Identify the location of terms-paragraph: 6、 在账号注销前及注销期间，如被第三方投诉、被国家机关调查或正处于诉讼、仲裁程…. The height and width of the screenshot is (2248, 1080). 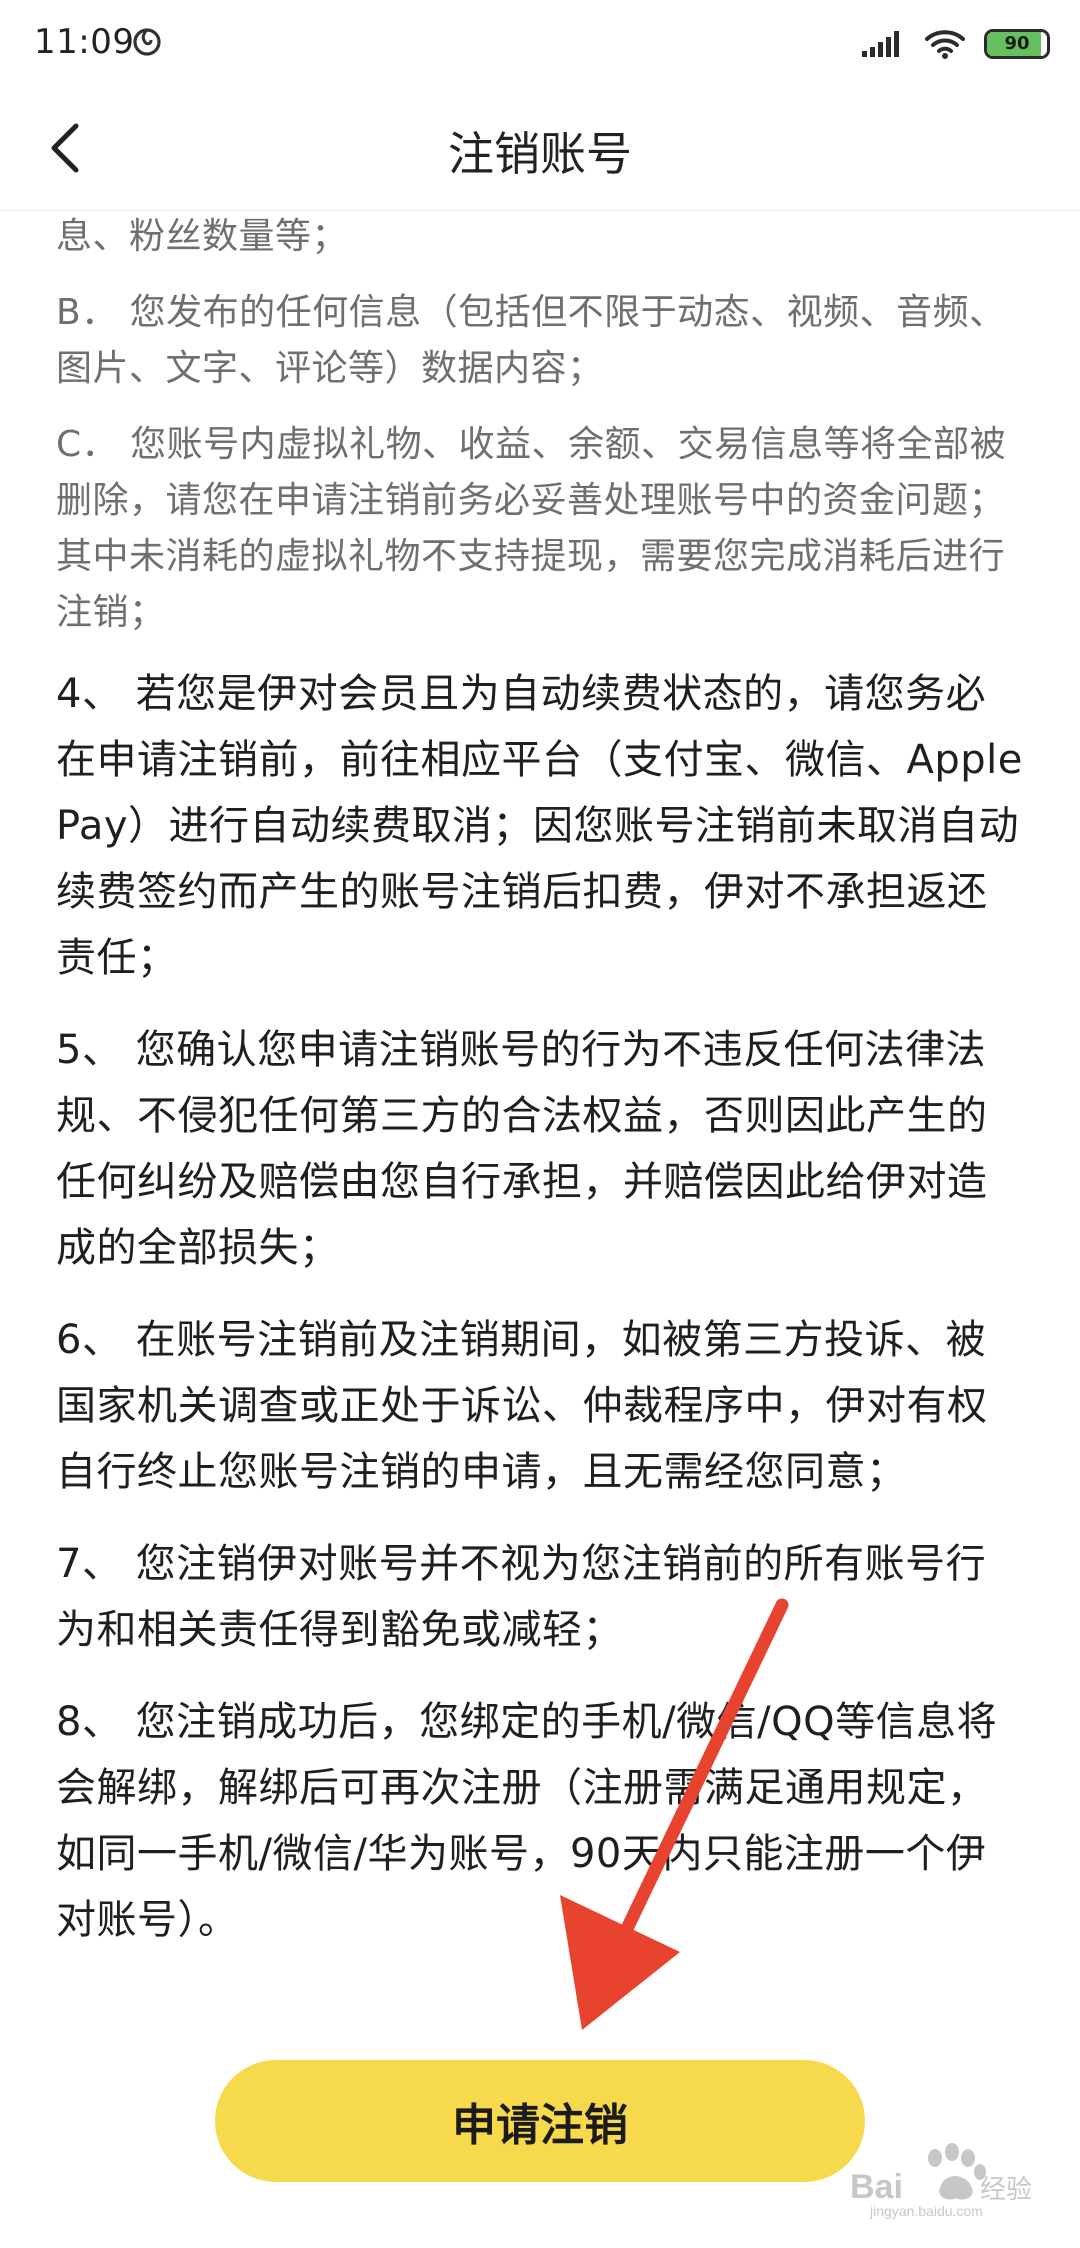
(522, 1406).